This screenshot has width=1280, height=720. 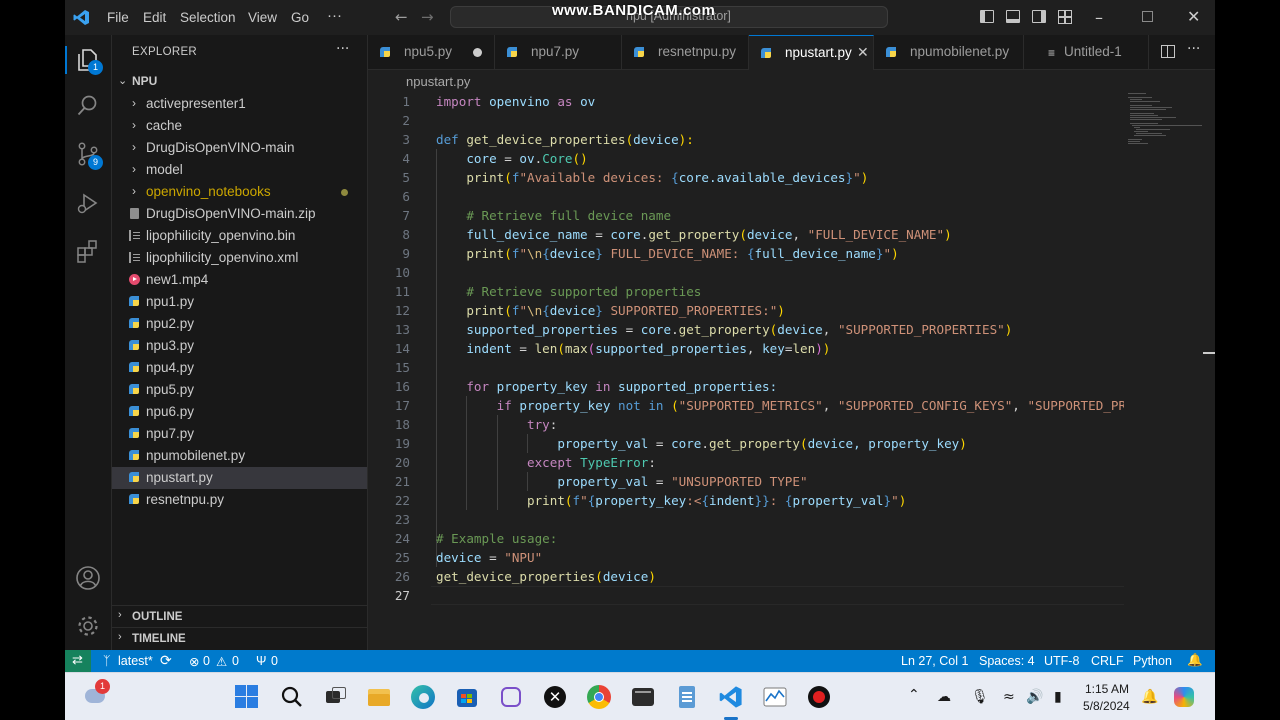 What do you see at coordinates (336, 697) in the screenshot?
I see `task-view-icon` at bounding box center [336, 697].